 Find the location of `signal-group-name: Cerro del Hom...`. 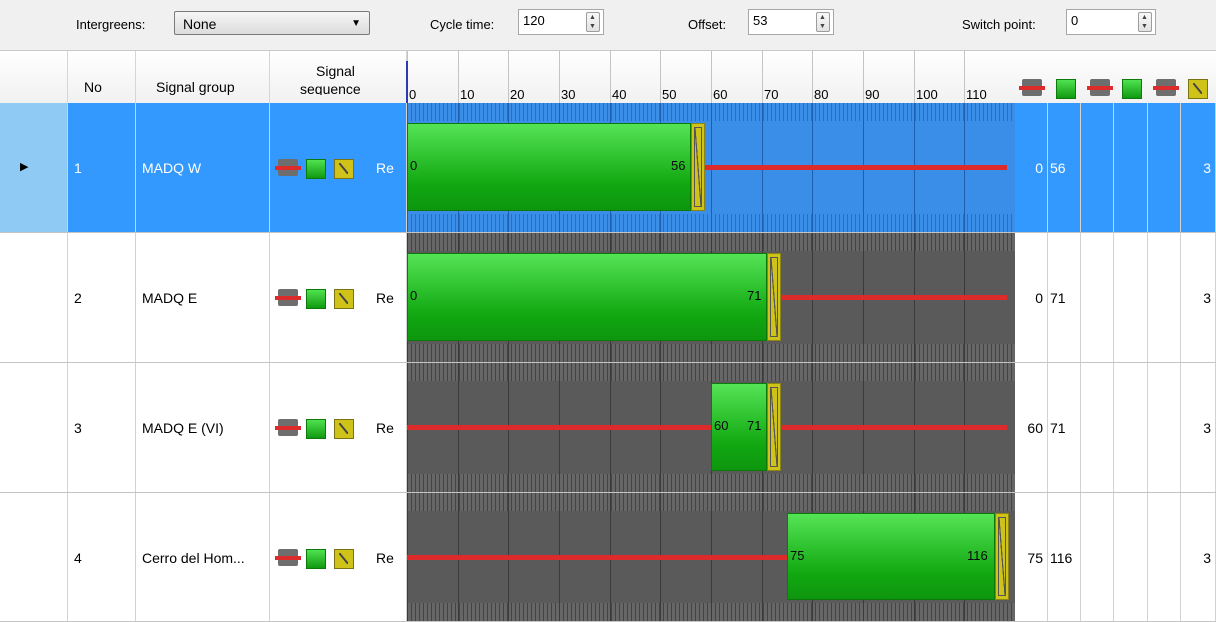

signal-group-name: Cerro del Hom... is located at coordinates (193, 558).